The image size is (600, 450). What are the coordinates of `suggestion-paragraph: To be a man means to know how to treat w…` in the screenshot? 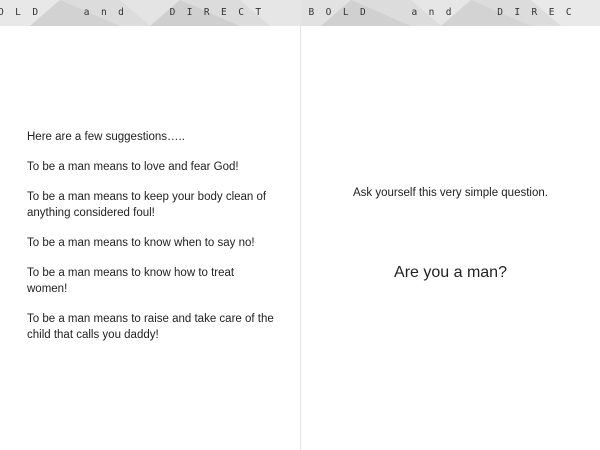 It's located at (131, 281).